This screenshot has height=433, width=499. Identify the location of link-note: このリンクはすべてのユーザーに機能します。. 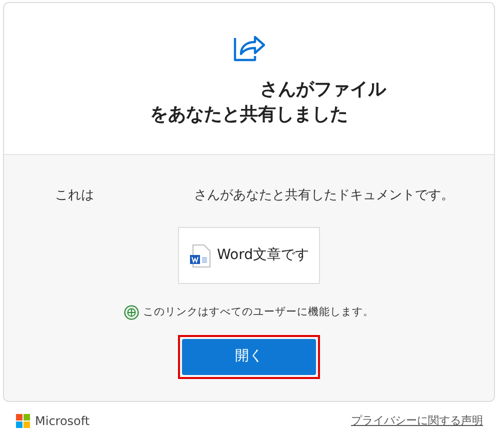
(258, 312).